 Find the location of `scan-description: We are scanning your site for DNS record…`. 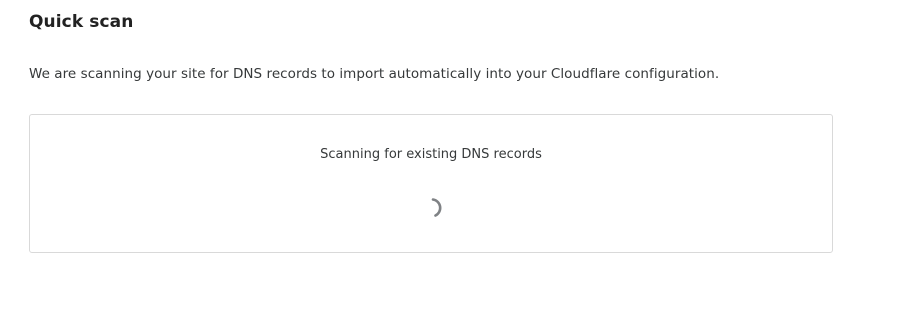

scan-description: We are scanning your site for DNS record… is located at coordinates (374, 74).